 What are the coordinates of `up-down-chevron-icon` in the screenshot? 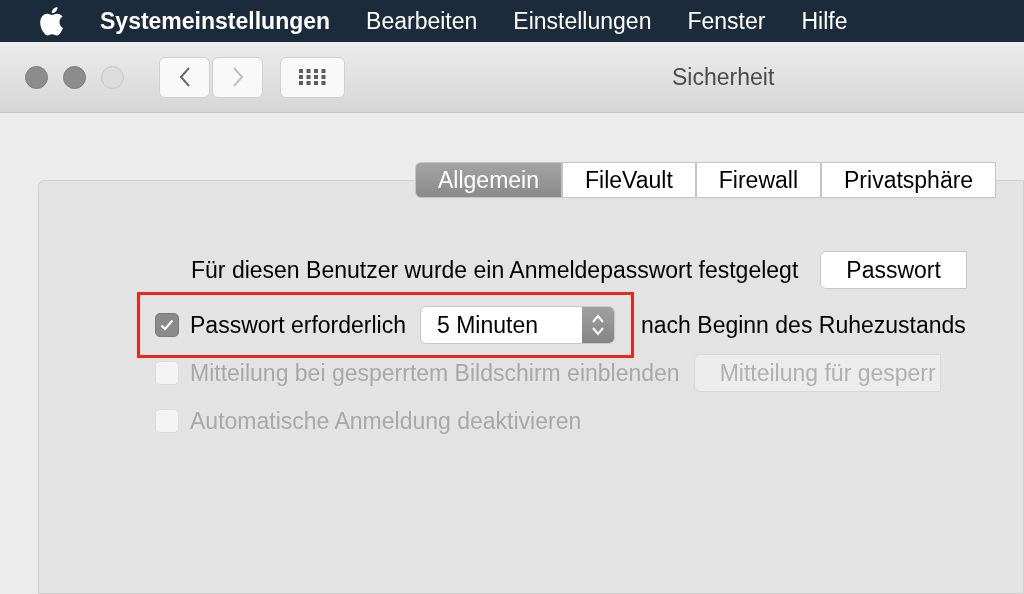 It's located at (598, 325).